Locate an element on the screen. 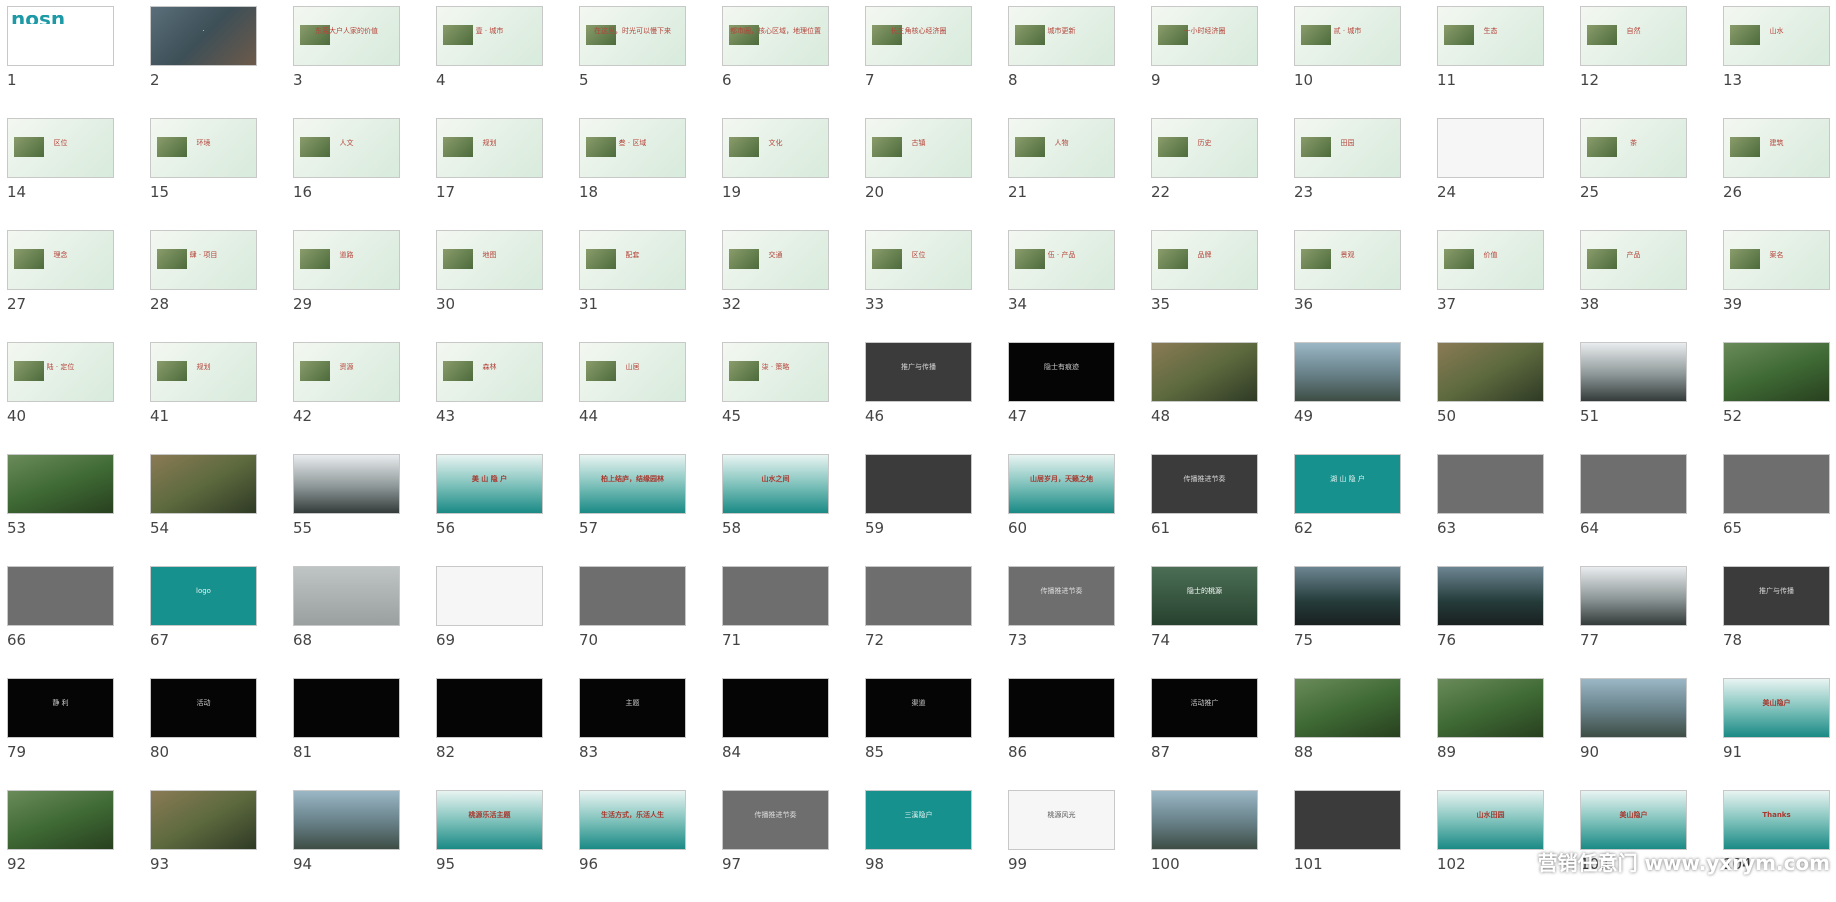 The width and height of the screenshot is (1836, 902). slide-thumbnail: 柒 · 策略 is located at coordinates (775, 372).